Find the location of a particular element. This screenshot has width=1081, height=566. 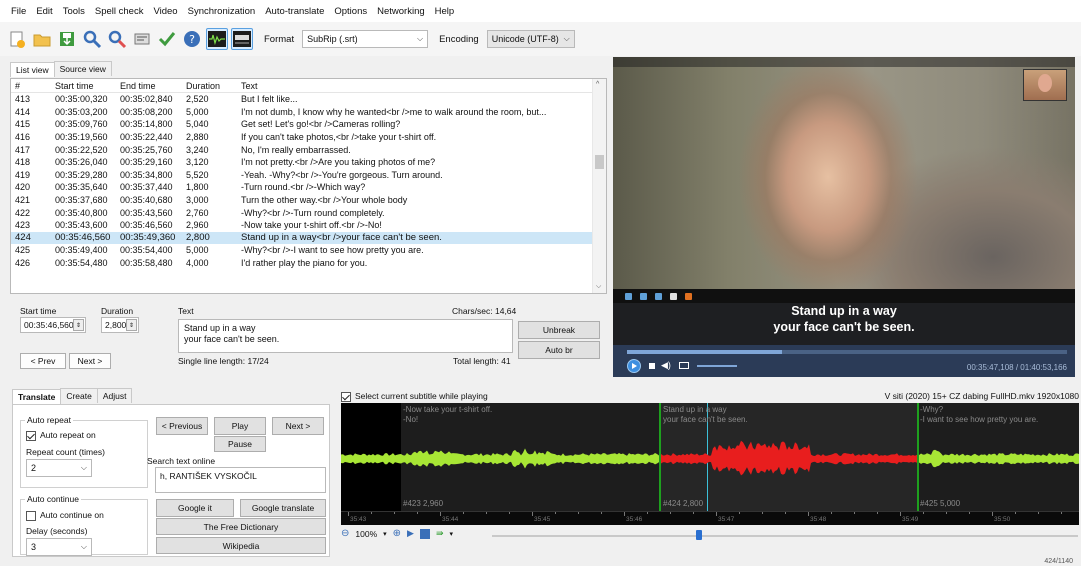

google-translate-button: Google translate is located at coordinates (283, 508).